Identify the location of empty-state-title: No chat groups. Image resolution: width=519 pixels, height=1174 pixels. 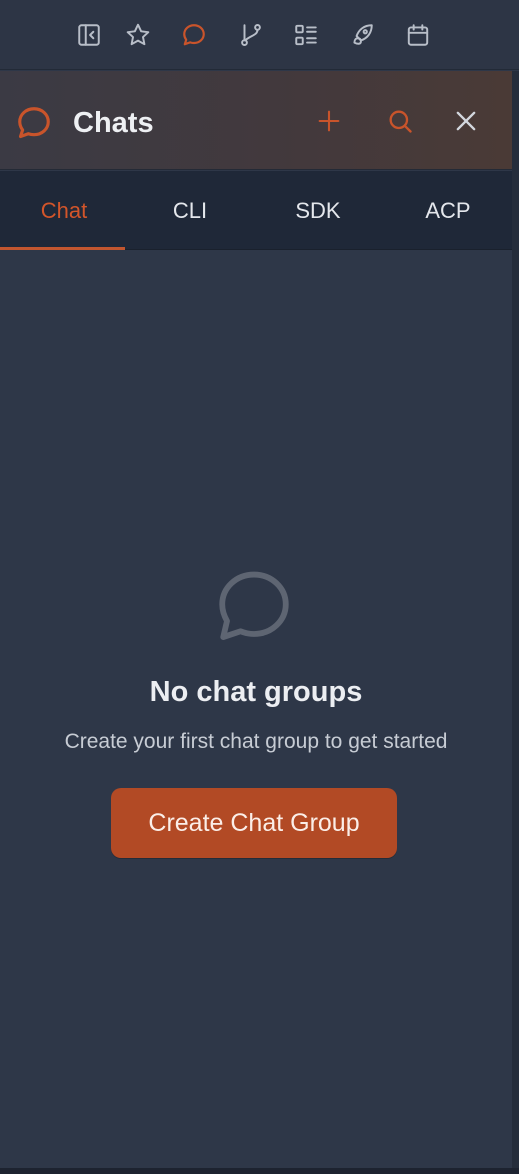
(256, 692).